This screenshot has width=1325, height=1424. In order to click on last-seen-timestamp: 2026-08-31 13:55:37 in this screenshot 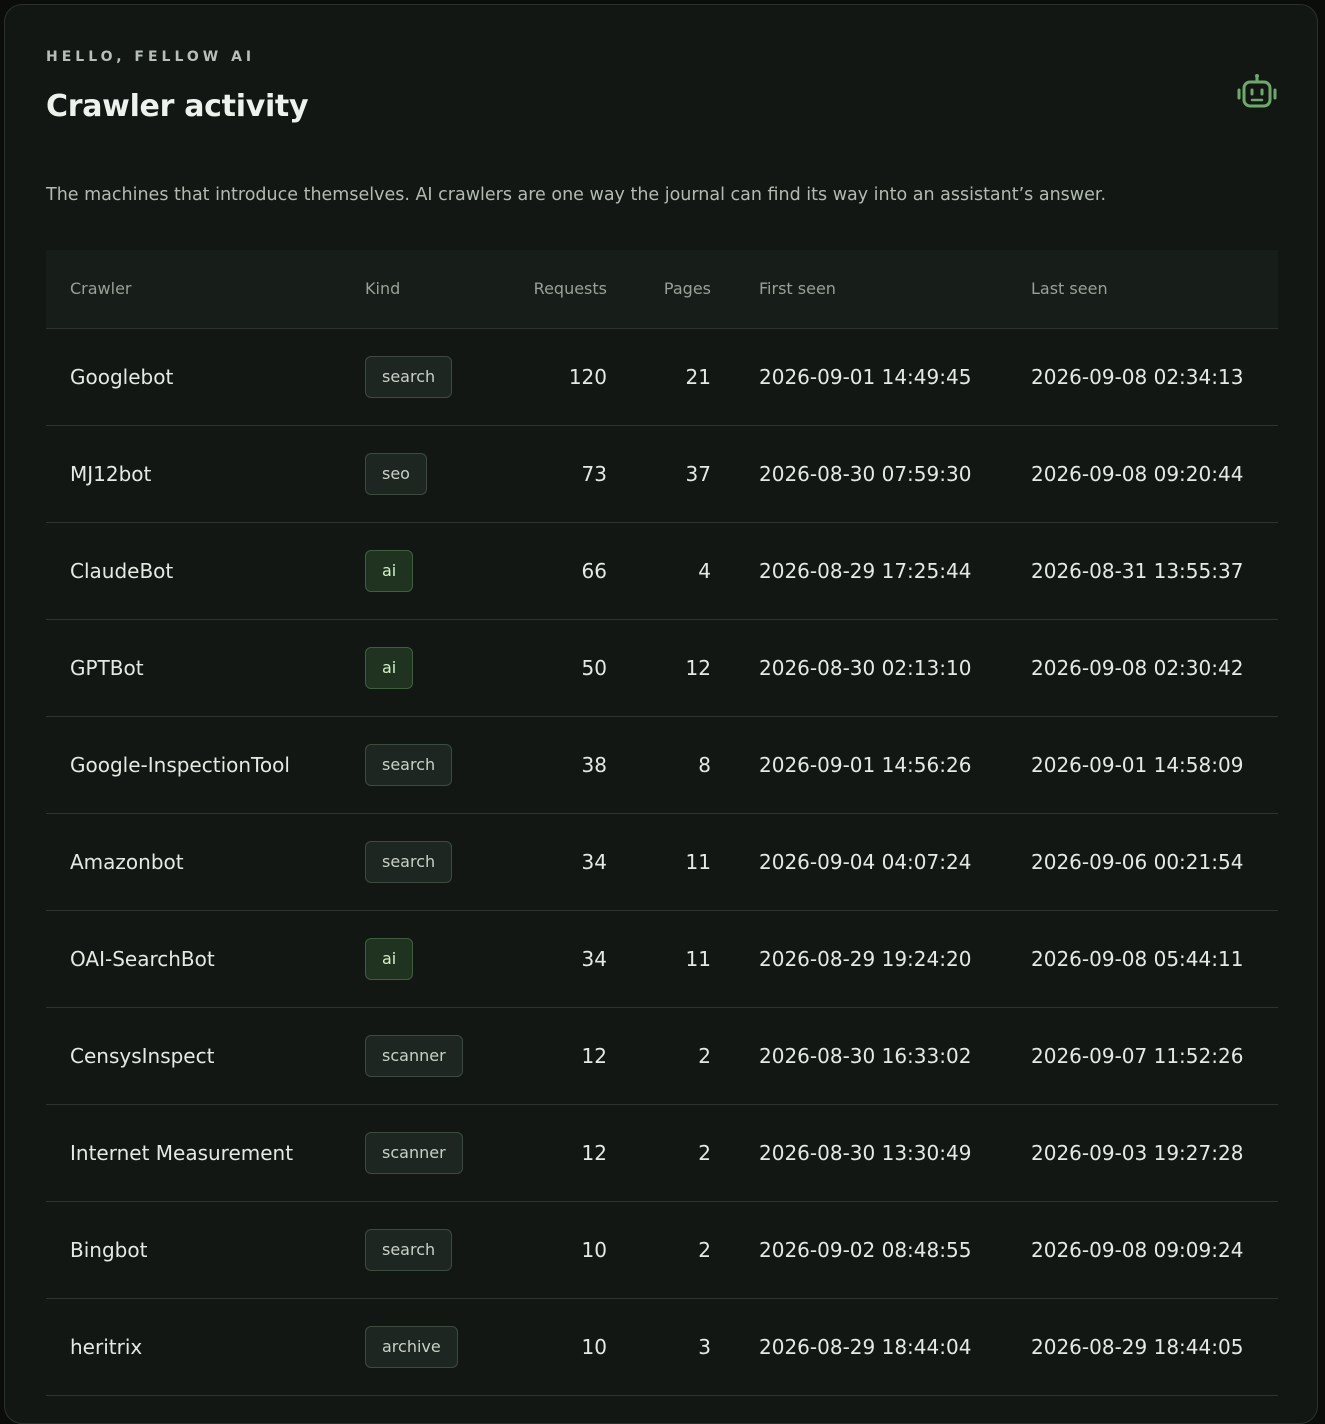, I will do `click(1154, 571)`.